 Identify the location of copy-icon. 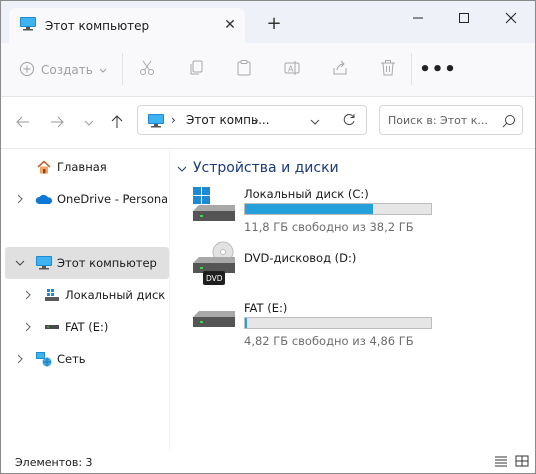
(196, 69).